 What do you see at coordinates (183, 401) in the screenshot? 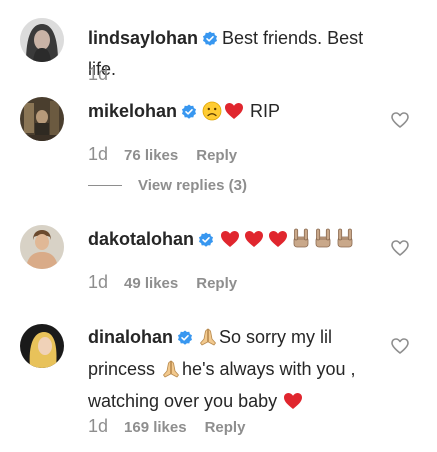
I see `comment-text: watching over you baby` at bounding box center [183, 401].